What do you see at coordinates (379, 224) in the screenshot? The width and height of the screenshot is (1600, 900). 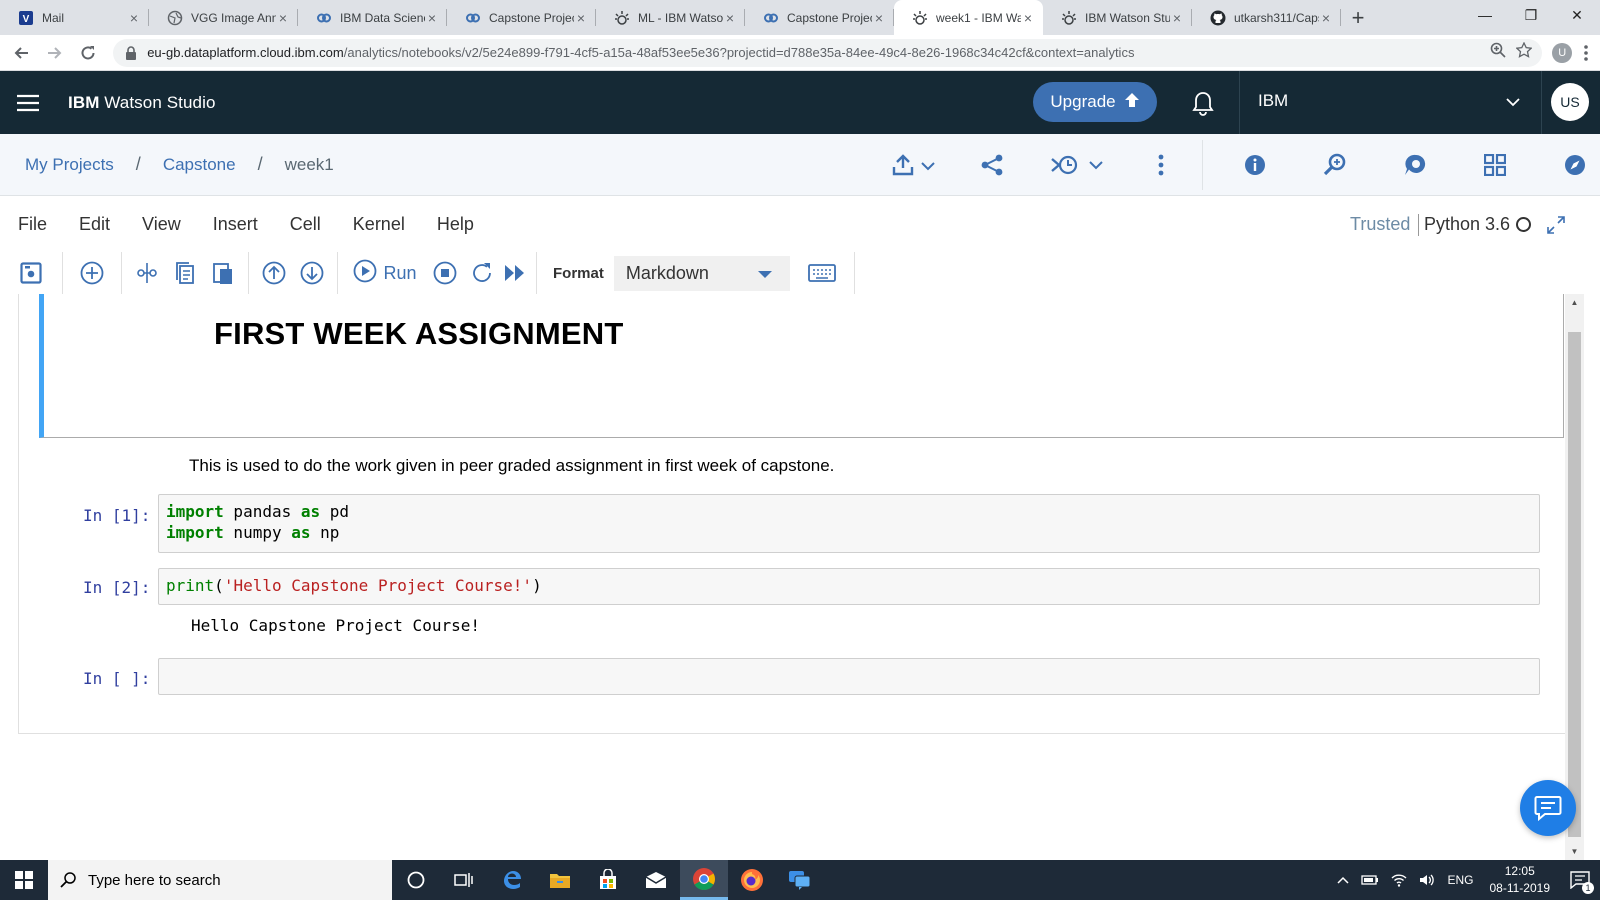 I see `menu-kernel: Kernel` at bounding box center [379, 224].